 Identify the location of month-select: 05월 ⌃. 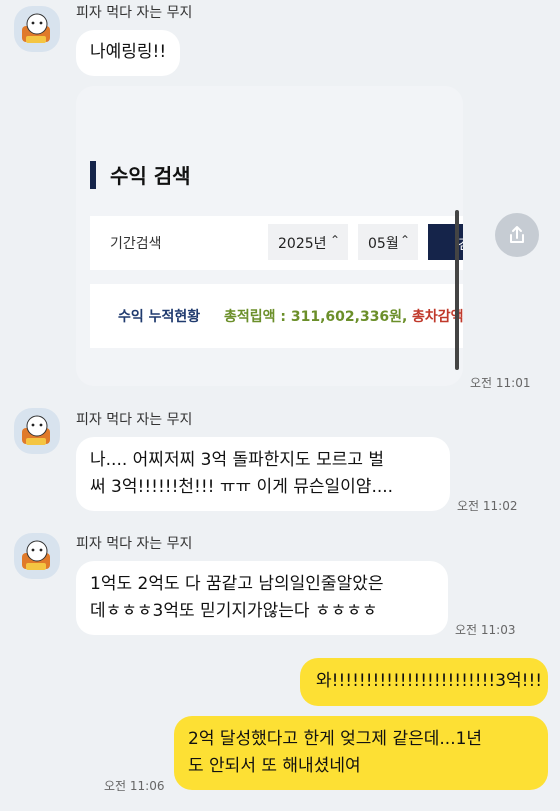
(388, 242).